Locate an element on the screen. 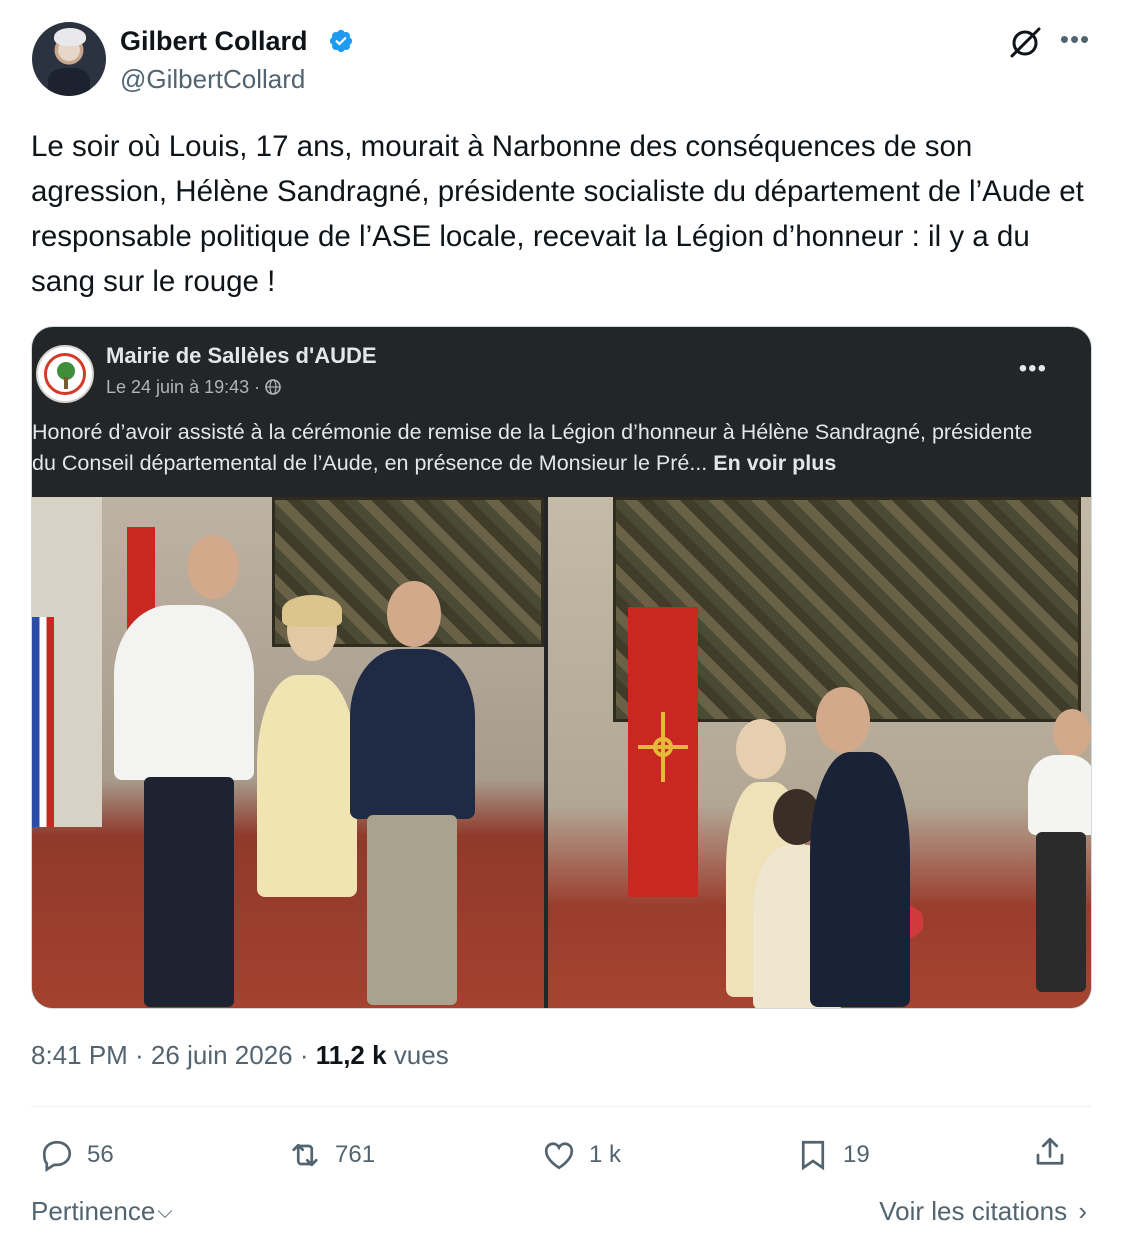 The image size is (1123, 1250). embedded-post-date: Le 24 juin à 19:43 · is located at coordinates (193, 387).